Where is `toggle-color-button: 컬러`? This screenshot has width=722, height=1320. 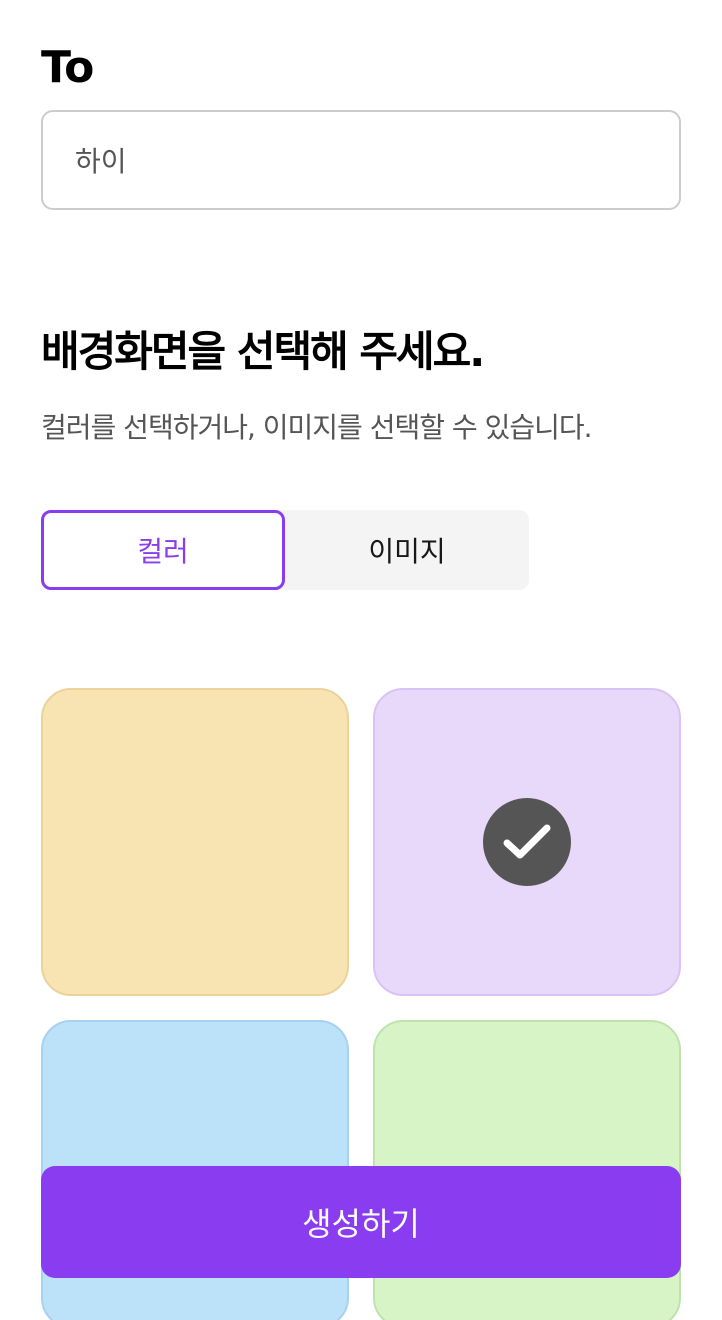
toggle-color-button: 컬러 is located at coordinates (163, 550).